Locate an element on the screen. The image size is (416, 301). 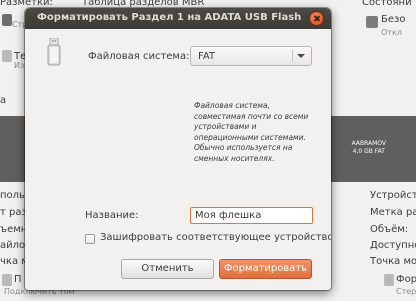
bg-header-status: Состояни is located at coordinates (387, 4).